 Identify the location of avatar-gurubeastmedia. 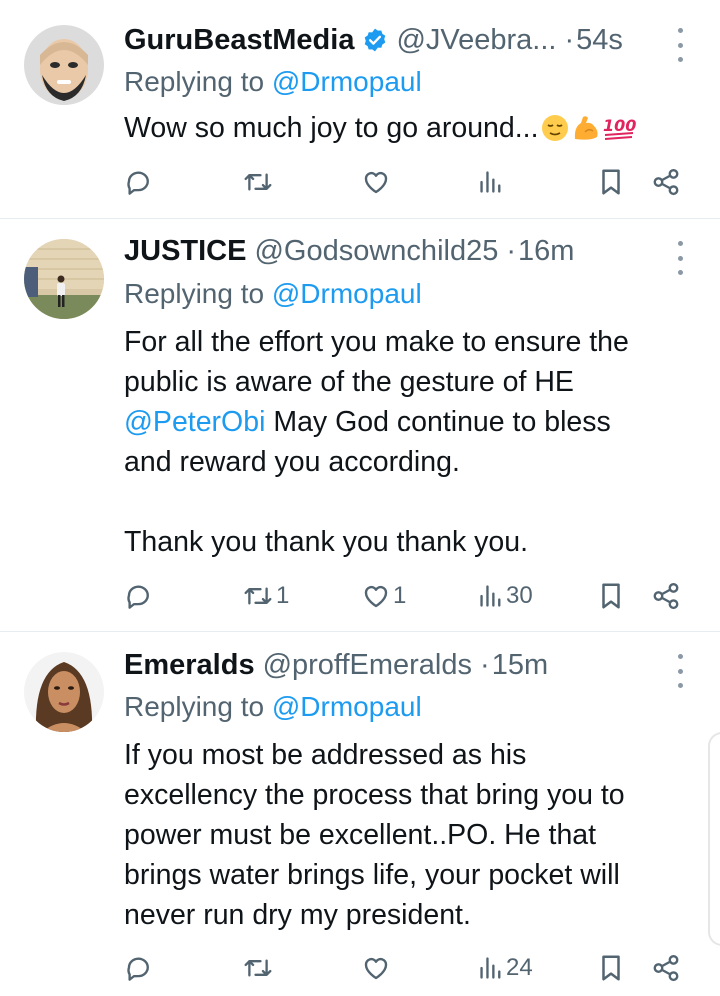
(64, 65).